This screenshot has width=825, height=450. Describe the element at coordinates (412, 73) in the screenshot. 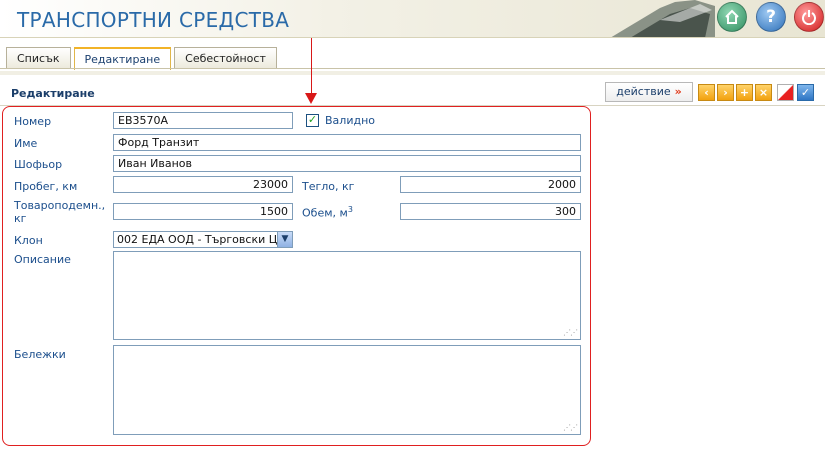

I see `tab-divider-band` at that location.